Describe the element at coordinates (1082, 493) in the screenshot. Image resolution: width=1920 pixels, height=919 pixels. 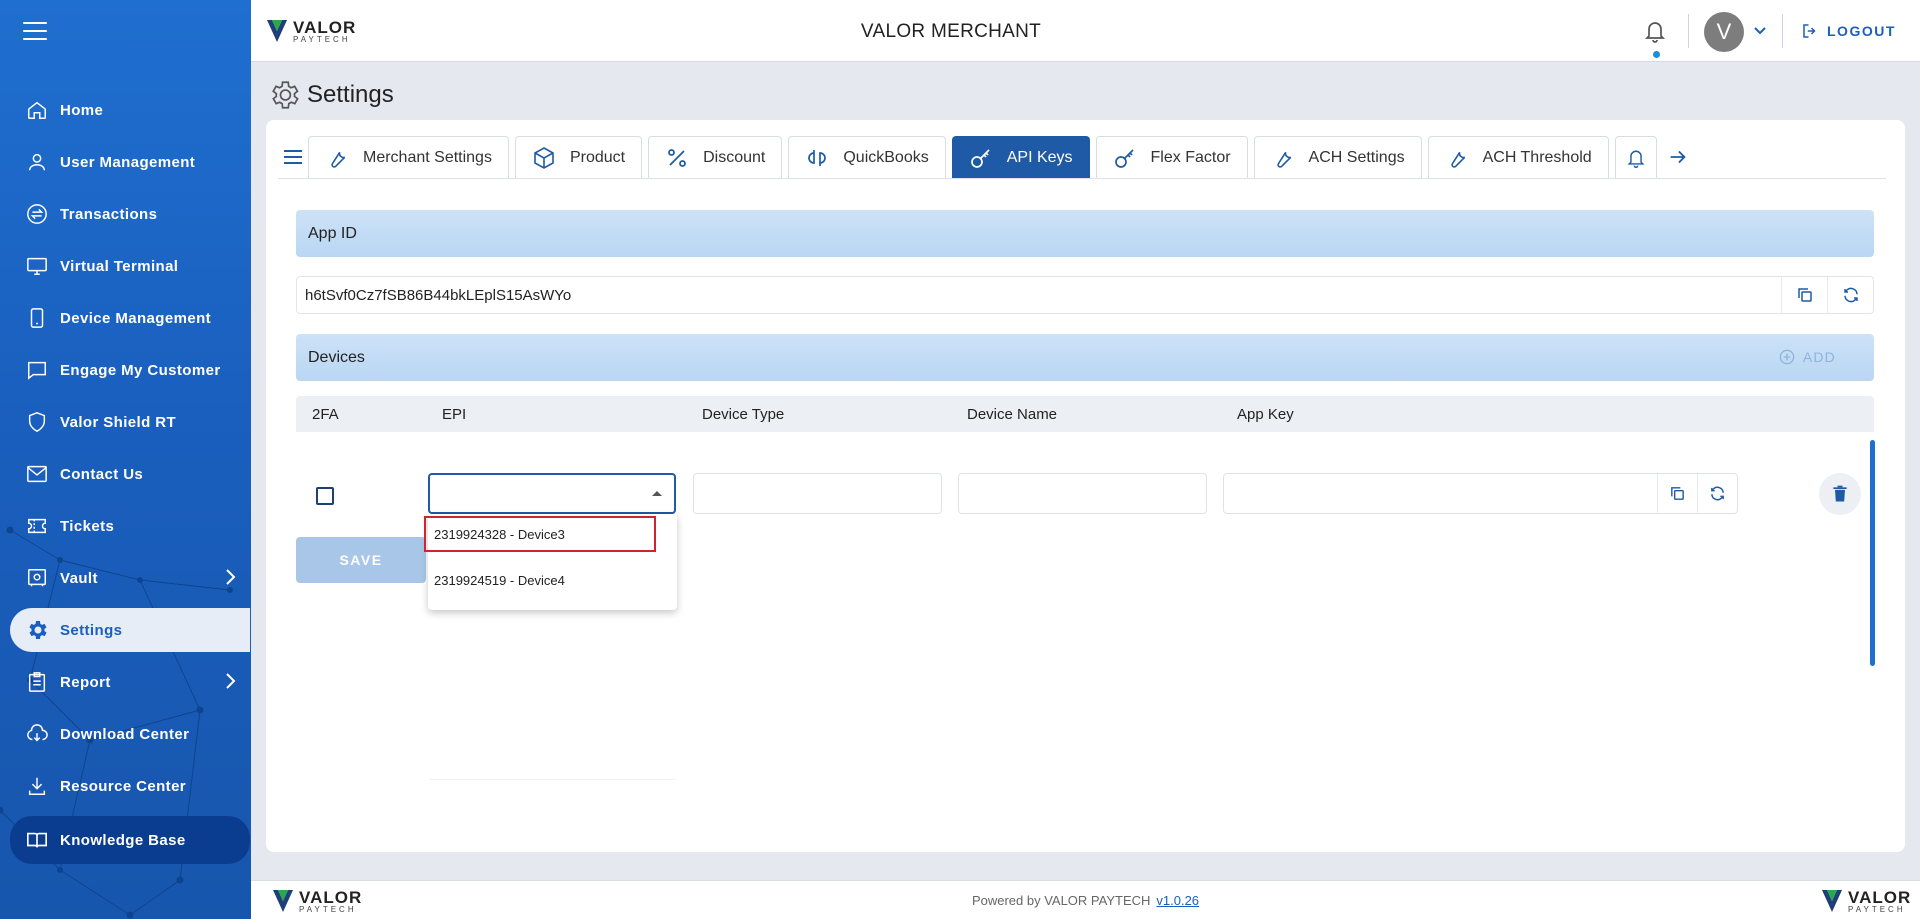
I see `device-name-field` at that location.